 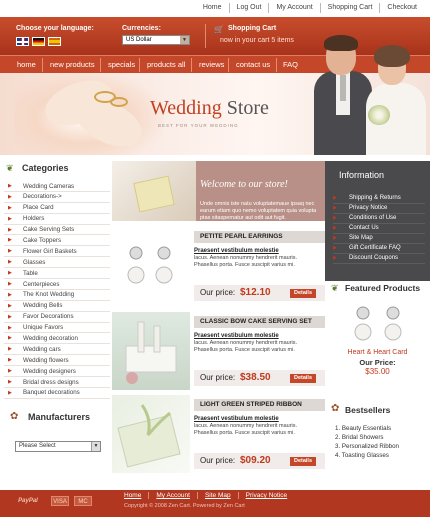 What do you see at coordinates (57, 372) in the screenshot?
I see `category-item: ▶ Wedding designers` at bounding box center [57, 372].